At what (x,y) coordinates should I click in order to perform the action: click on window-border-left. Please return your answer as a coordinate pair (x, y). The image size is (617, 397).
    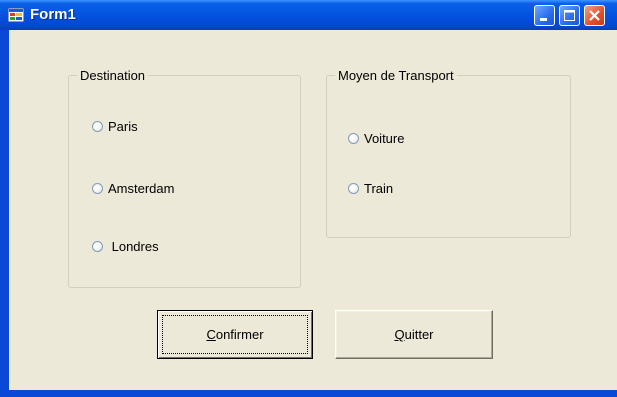
    Looking at the image, I should click on (4, 213).